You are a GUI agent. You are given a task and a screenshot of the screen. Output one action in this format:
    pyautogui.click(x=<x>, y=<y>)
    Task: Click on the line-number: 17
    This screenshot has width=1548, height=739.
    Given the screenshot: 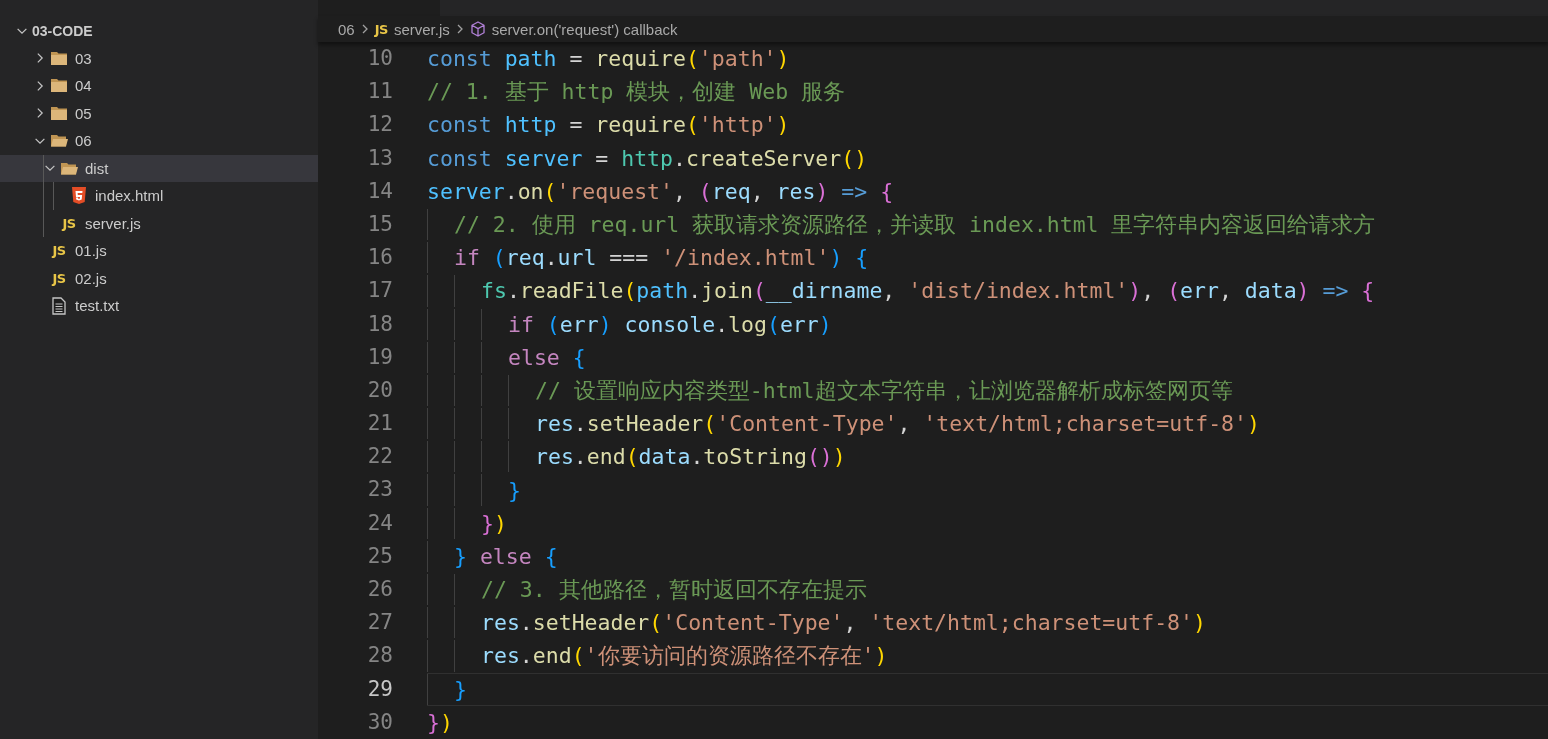 What is the action you would take?
    pyautogui.click(x=379, y=291)
    